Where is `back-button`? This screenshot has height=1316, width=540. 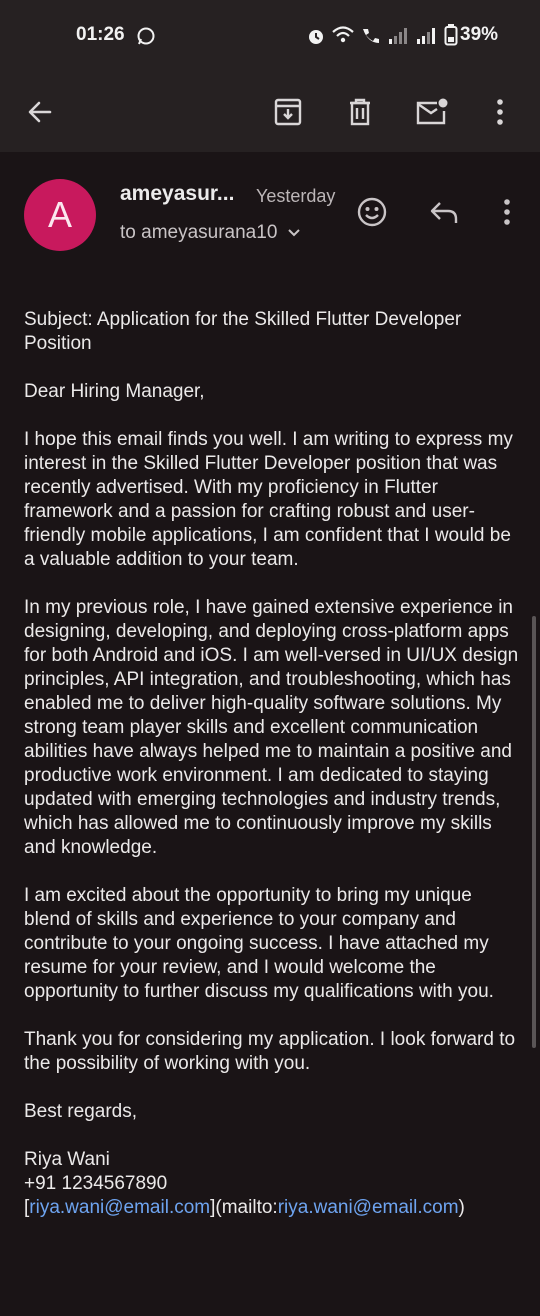 back-button is located at coordinates (40, 112).